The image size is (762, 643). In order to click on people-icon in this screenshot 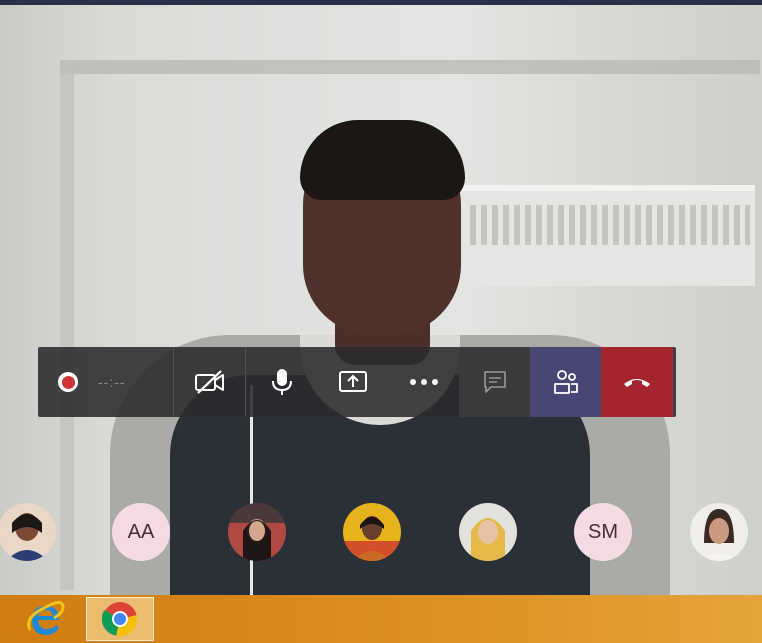, I will do `click(565, 382)`.